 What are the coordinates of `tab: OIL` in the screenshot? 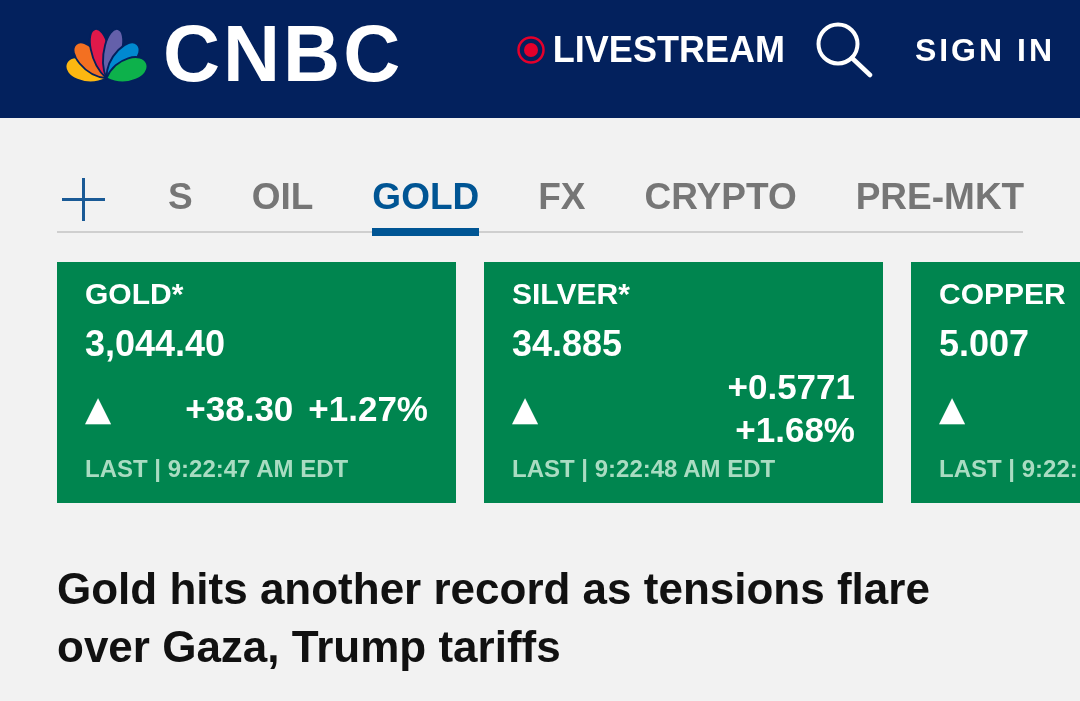 It's located at (282, 205).